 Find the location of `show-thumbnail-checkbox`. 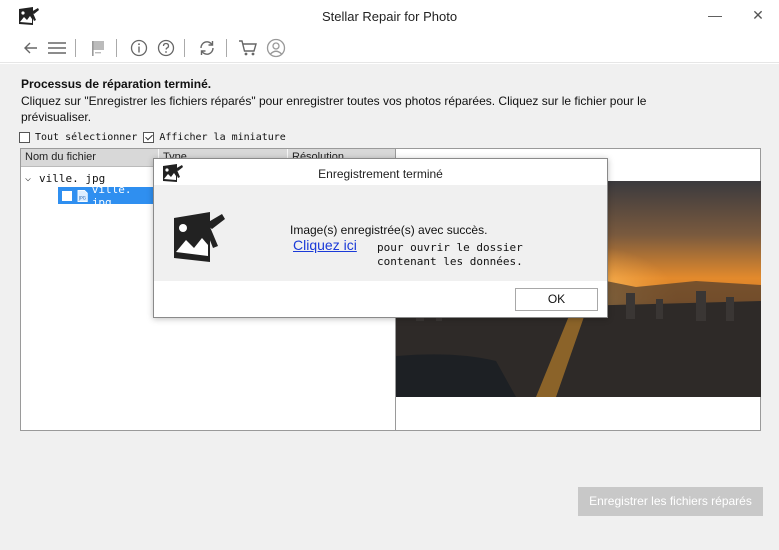

show-thumbnail-checkbox is located at coordinates (149, 137).